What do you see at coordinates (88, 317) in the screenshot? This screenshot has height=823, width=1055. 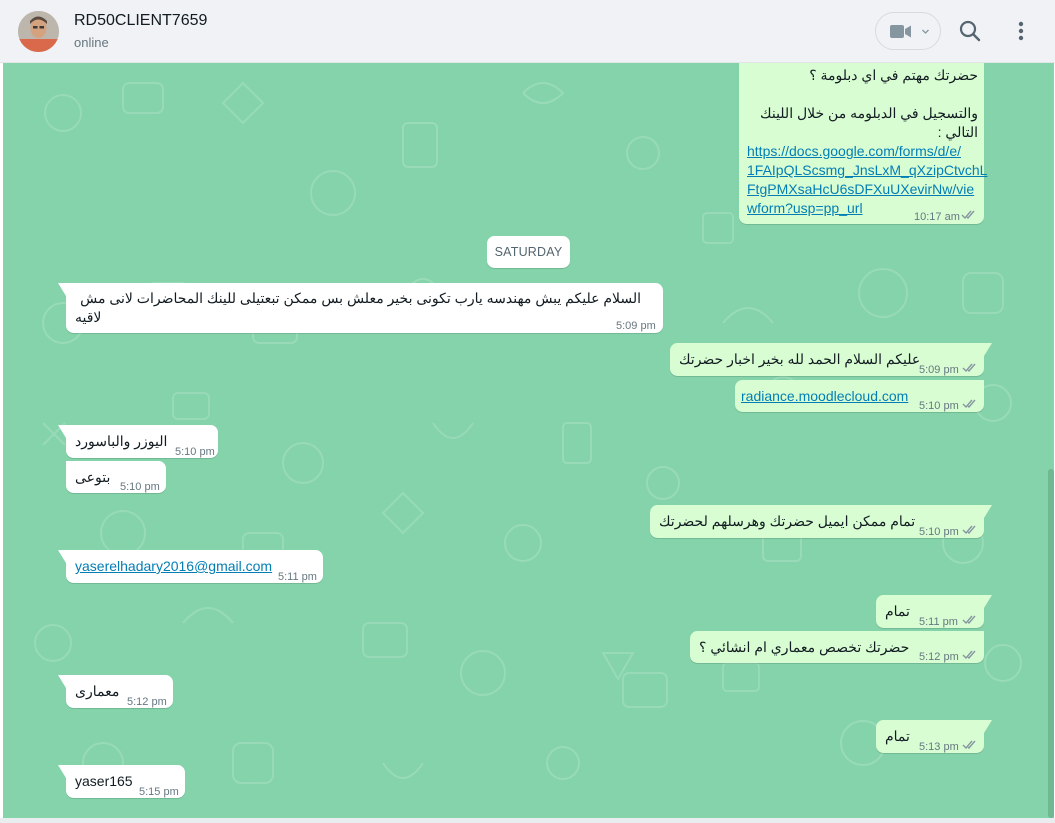 I see `message-text: لاقيه` at bounding box center [88, 317].